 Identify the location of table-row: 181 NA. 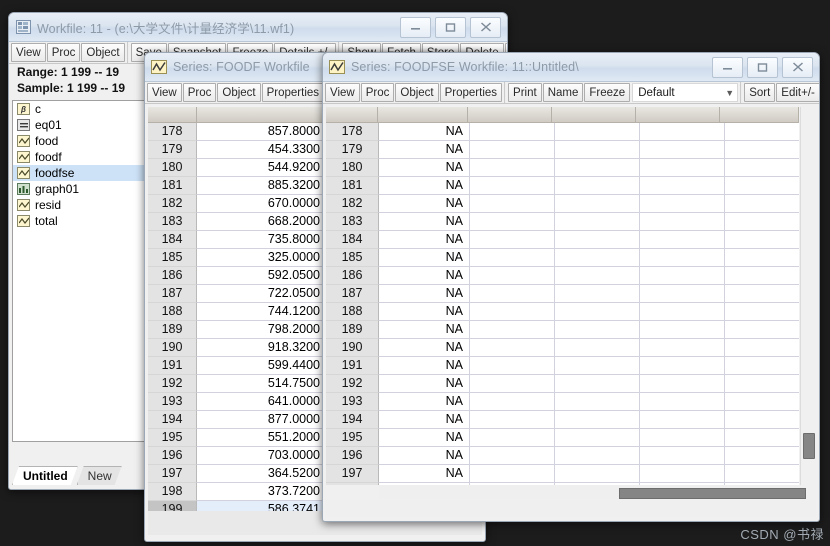
(562, 186).